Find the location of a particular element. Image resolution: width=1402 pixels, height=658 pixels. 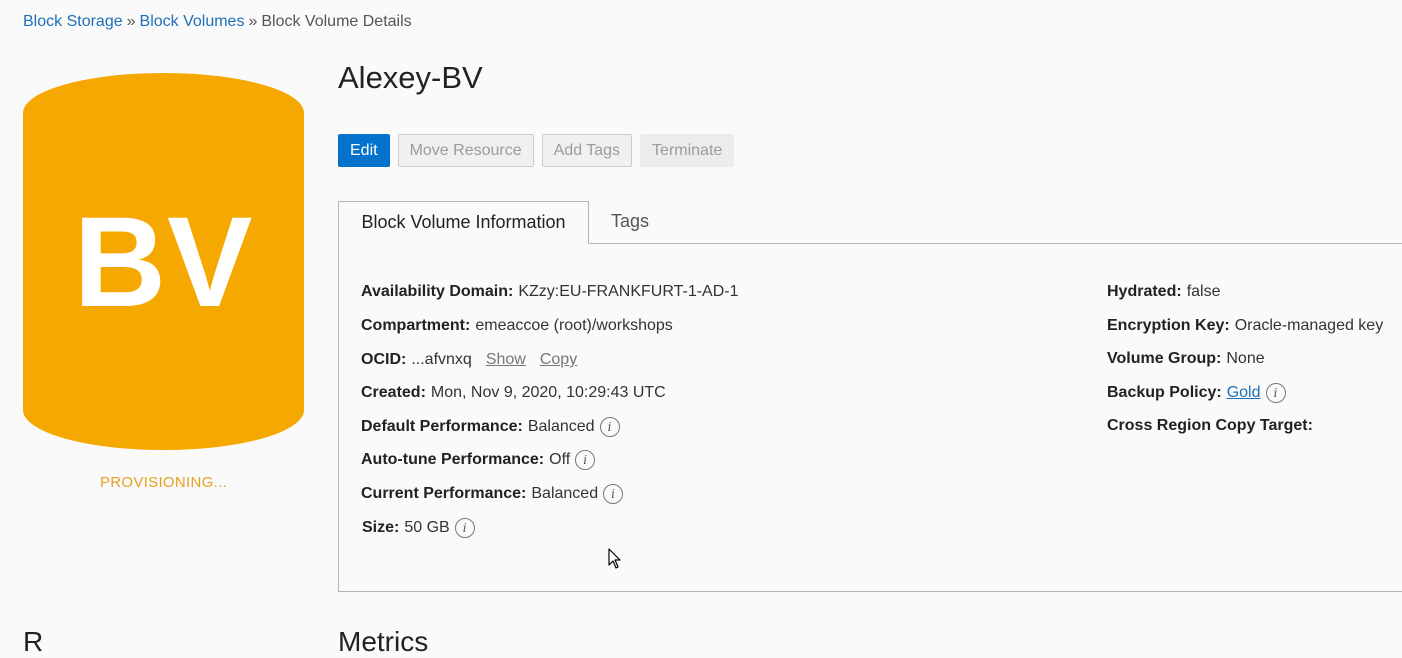

size-label: Size: is located at coordinates (381, 527).